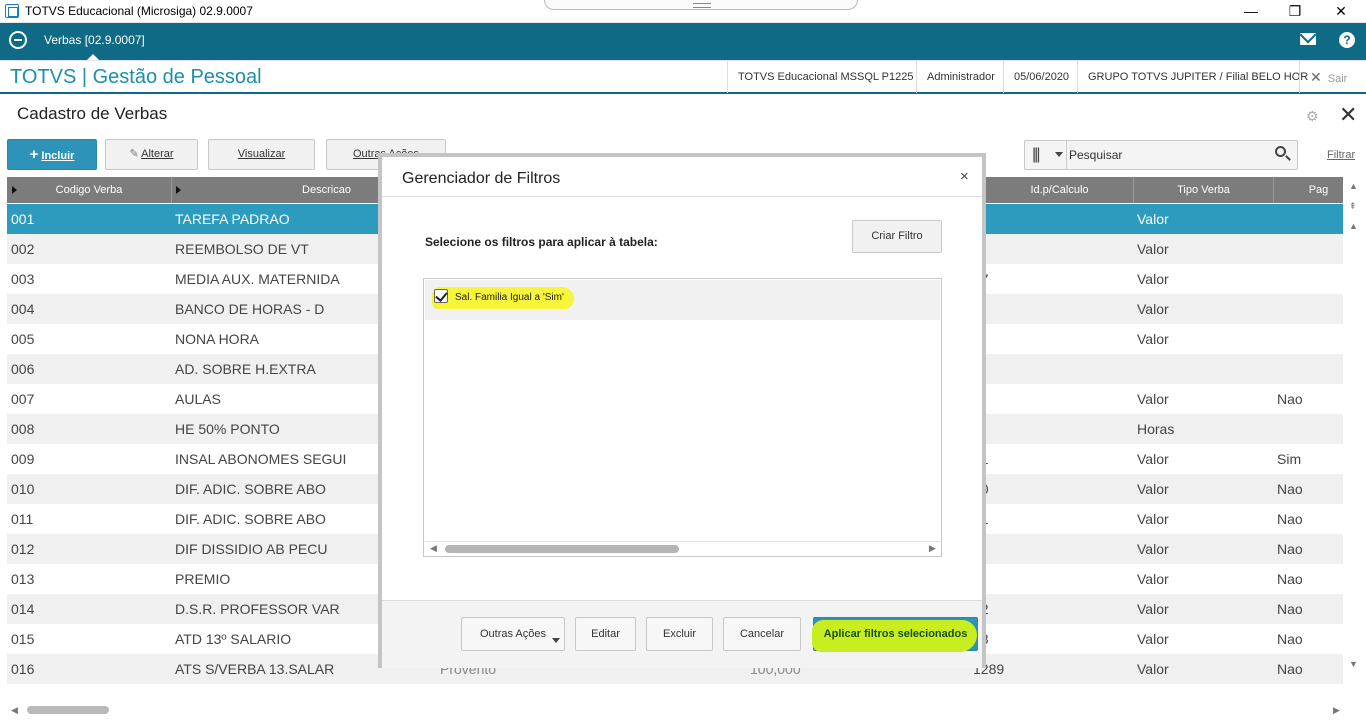 This screenshot has height=726, width=1366. I want to click on horizontal-scroll-thumb, so click(68, 710).